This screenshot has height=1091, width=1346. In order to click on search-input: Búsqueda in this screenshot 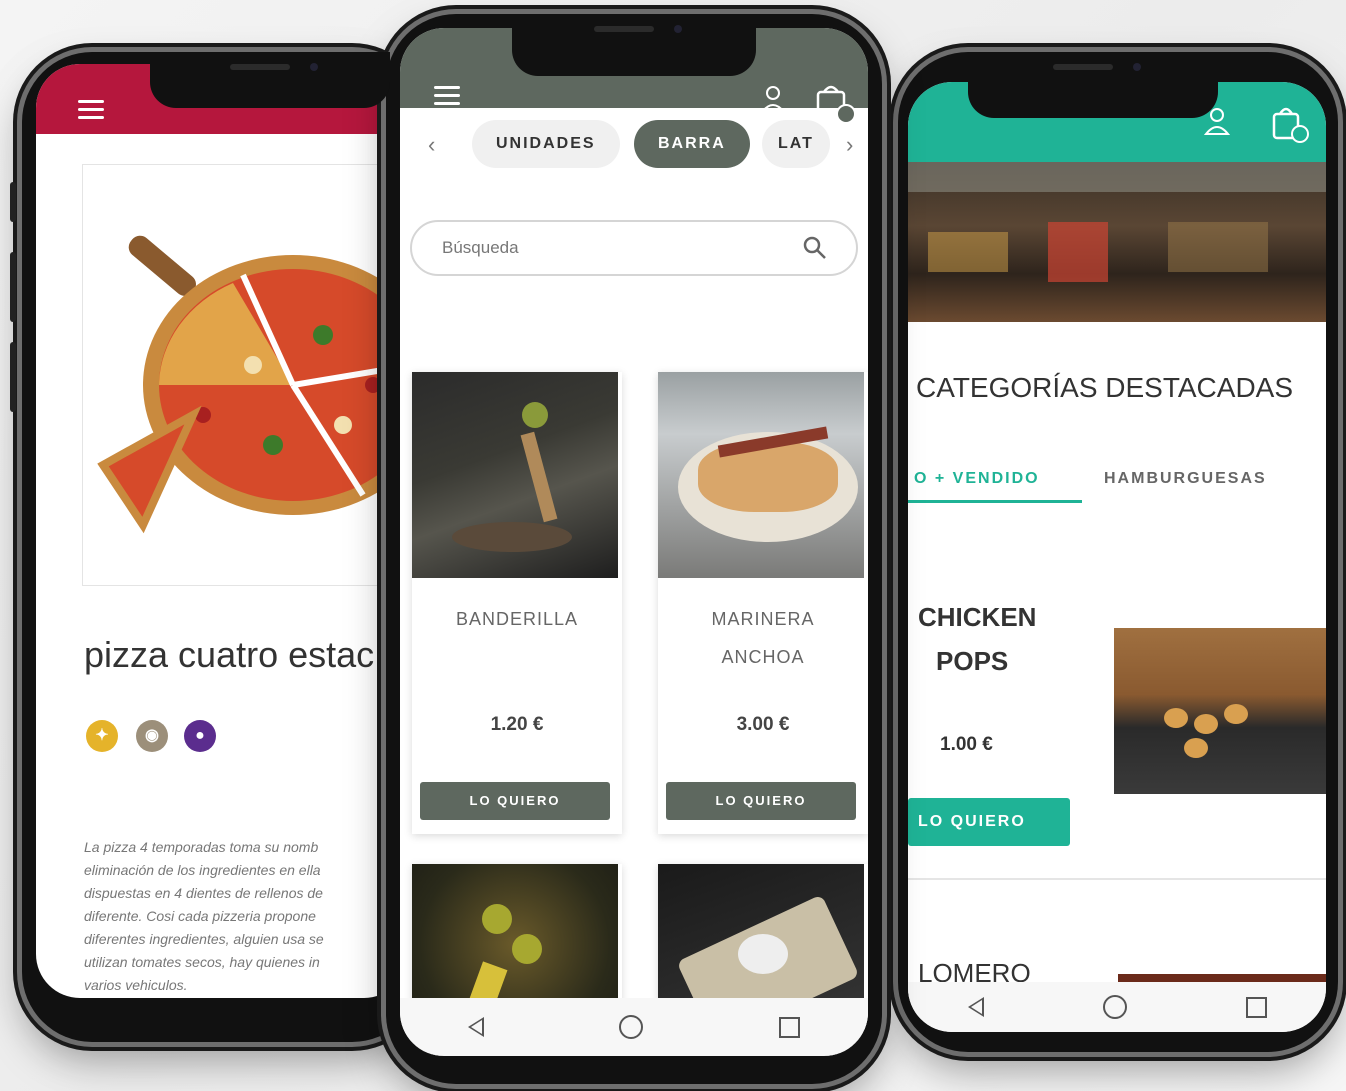, I will do `click(634, 248)`.